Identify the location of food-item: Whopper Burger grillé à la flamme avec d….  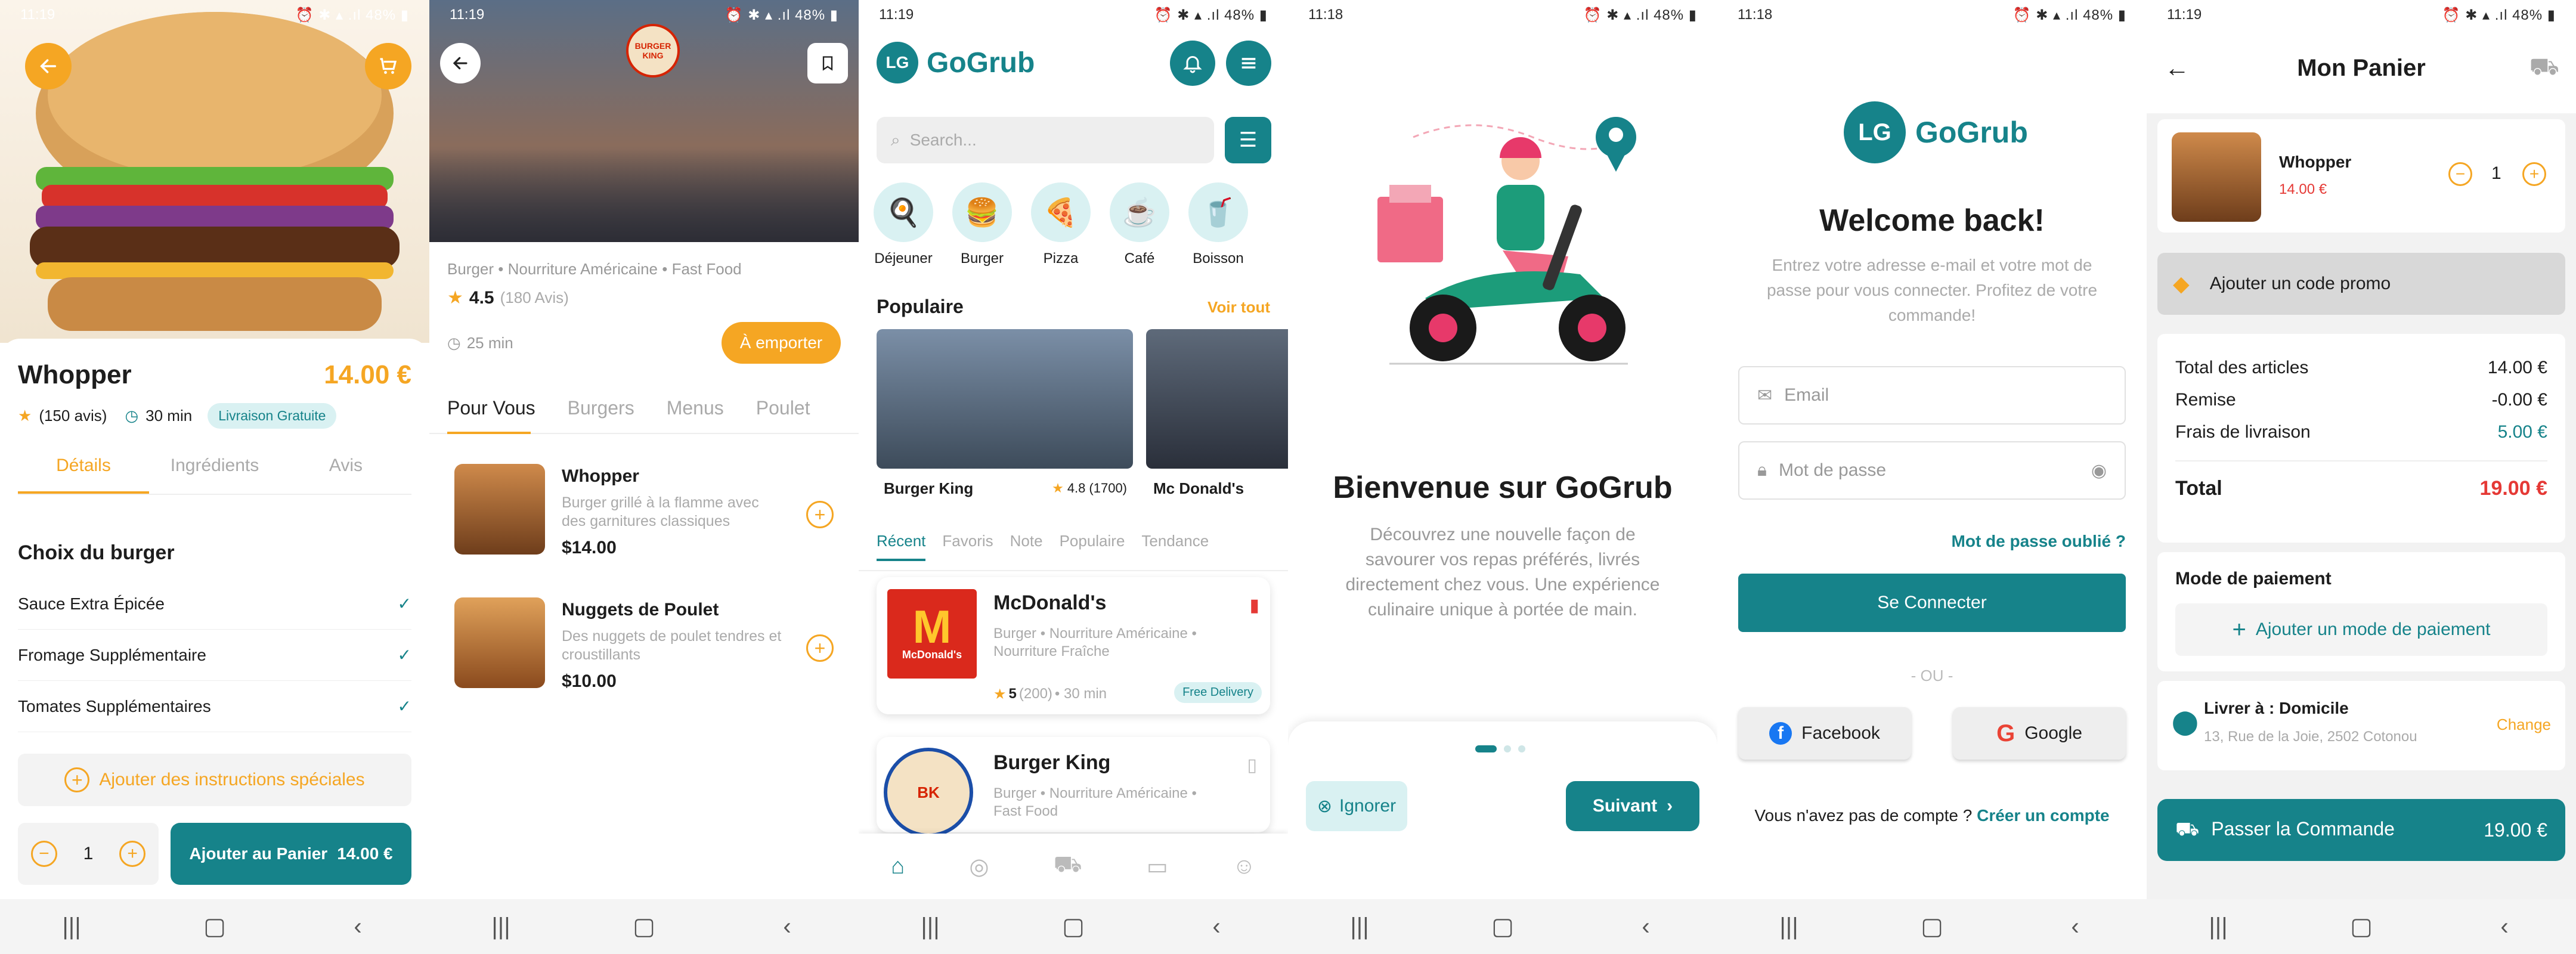
(644, 511).